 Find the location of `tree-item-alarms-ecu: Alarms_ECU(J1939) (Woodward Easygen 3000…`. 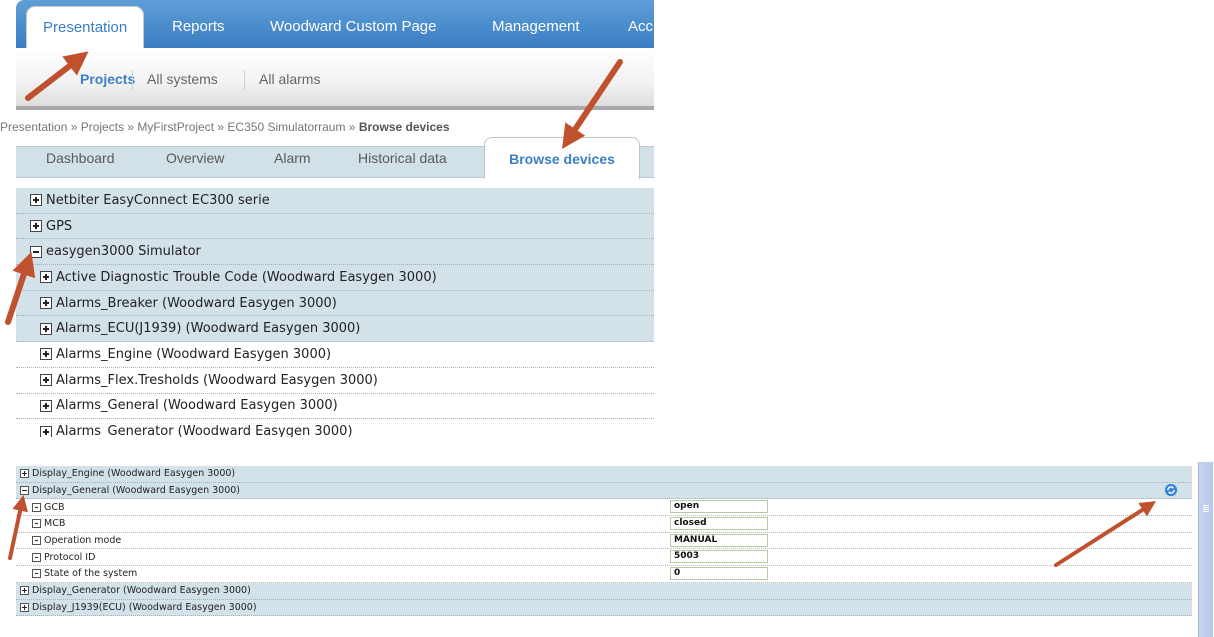

tree-item-alarms-ecu: Alarms_ECU(J1939) (Woodward Easygen 3000… is located at coordinates (335, 329).